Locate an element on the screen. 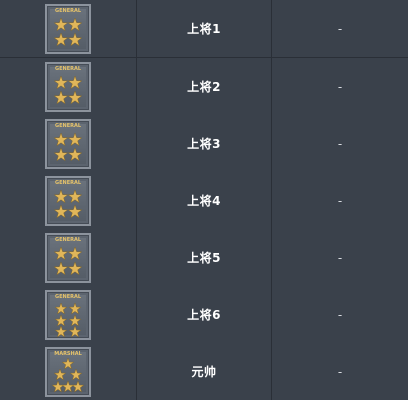 This screenshot has width=408, height=400. table-row: GENERAL 上将4 - is located at coordinates (204, 200).